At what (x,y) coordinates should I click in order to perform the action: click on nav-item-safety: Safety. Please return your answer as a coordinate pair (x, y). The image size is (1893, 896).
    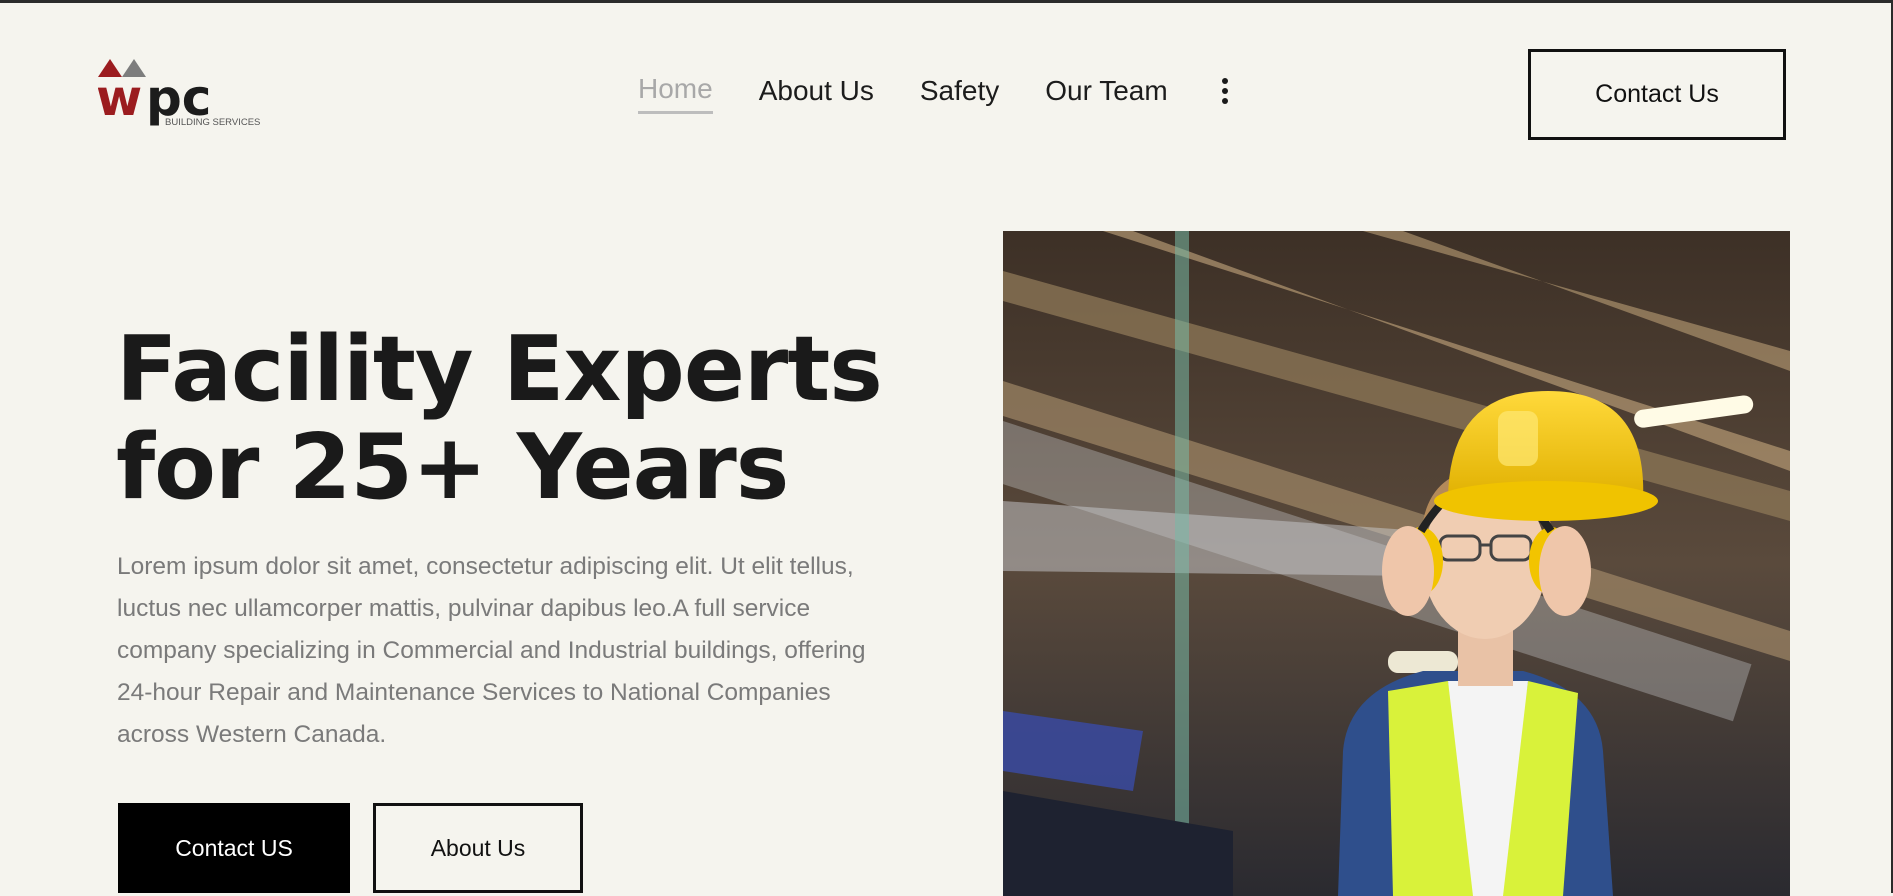
    Looking at the image, I should click on (959, 94).